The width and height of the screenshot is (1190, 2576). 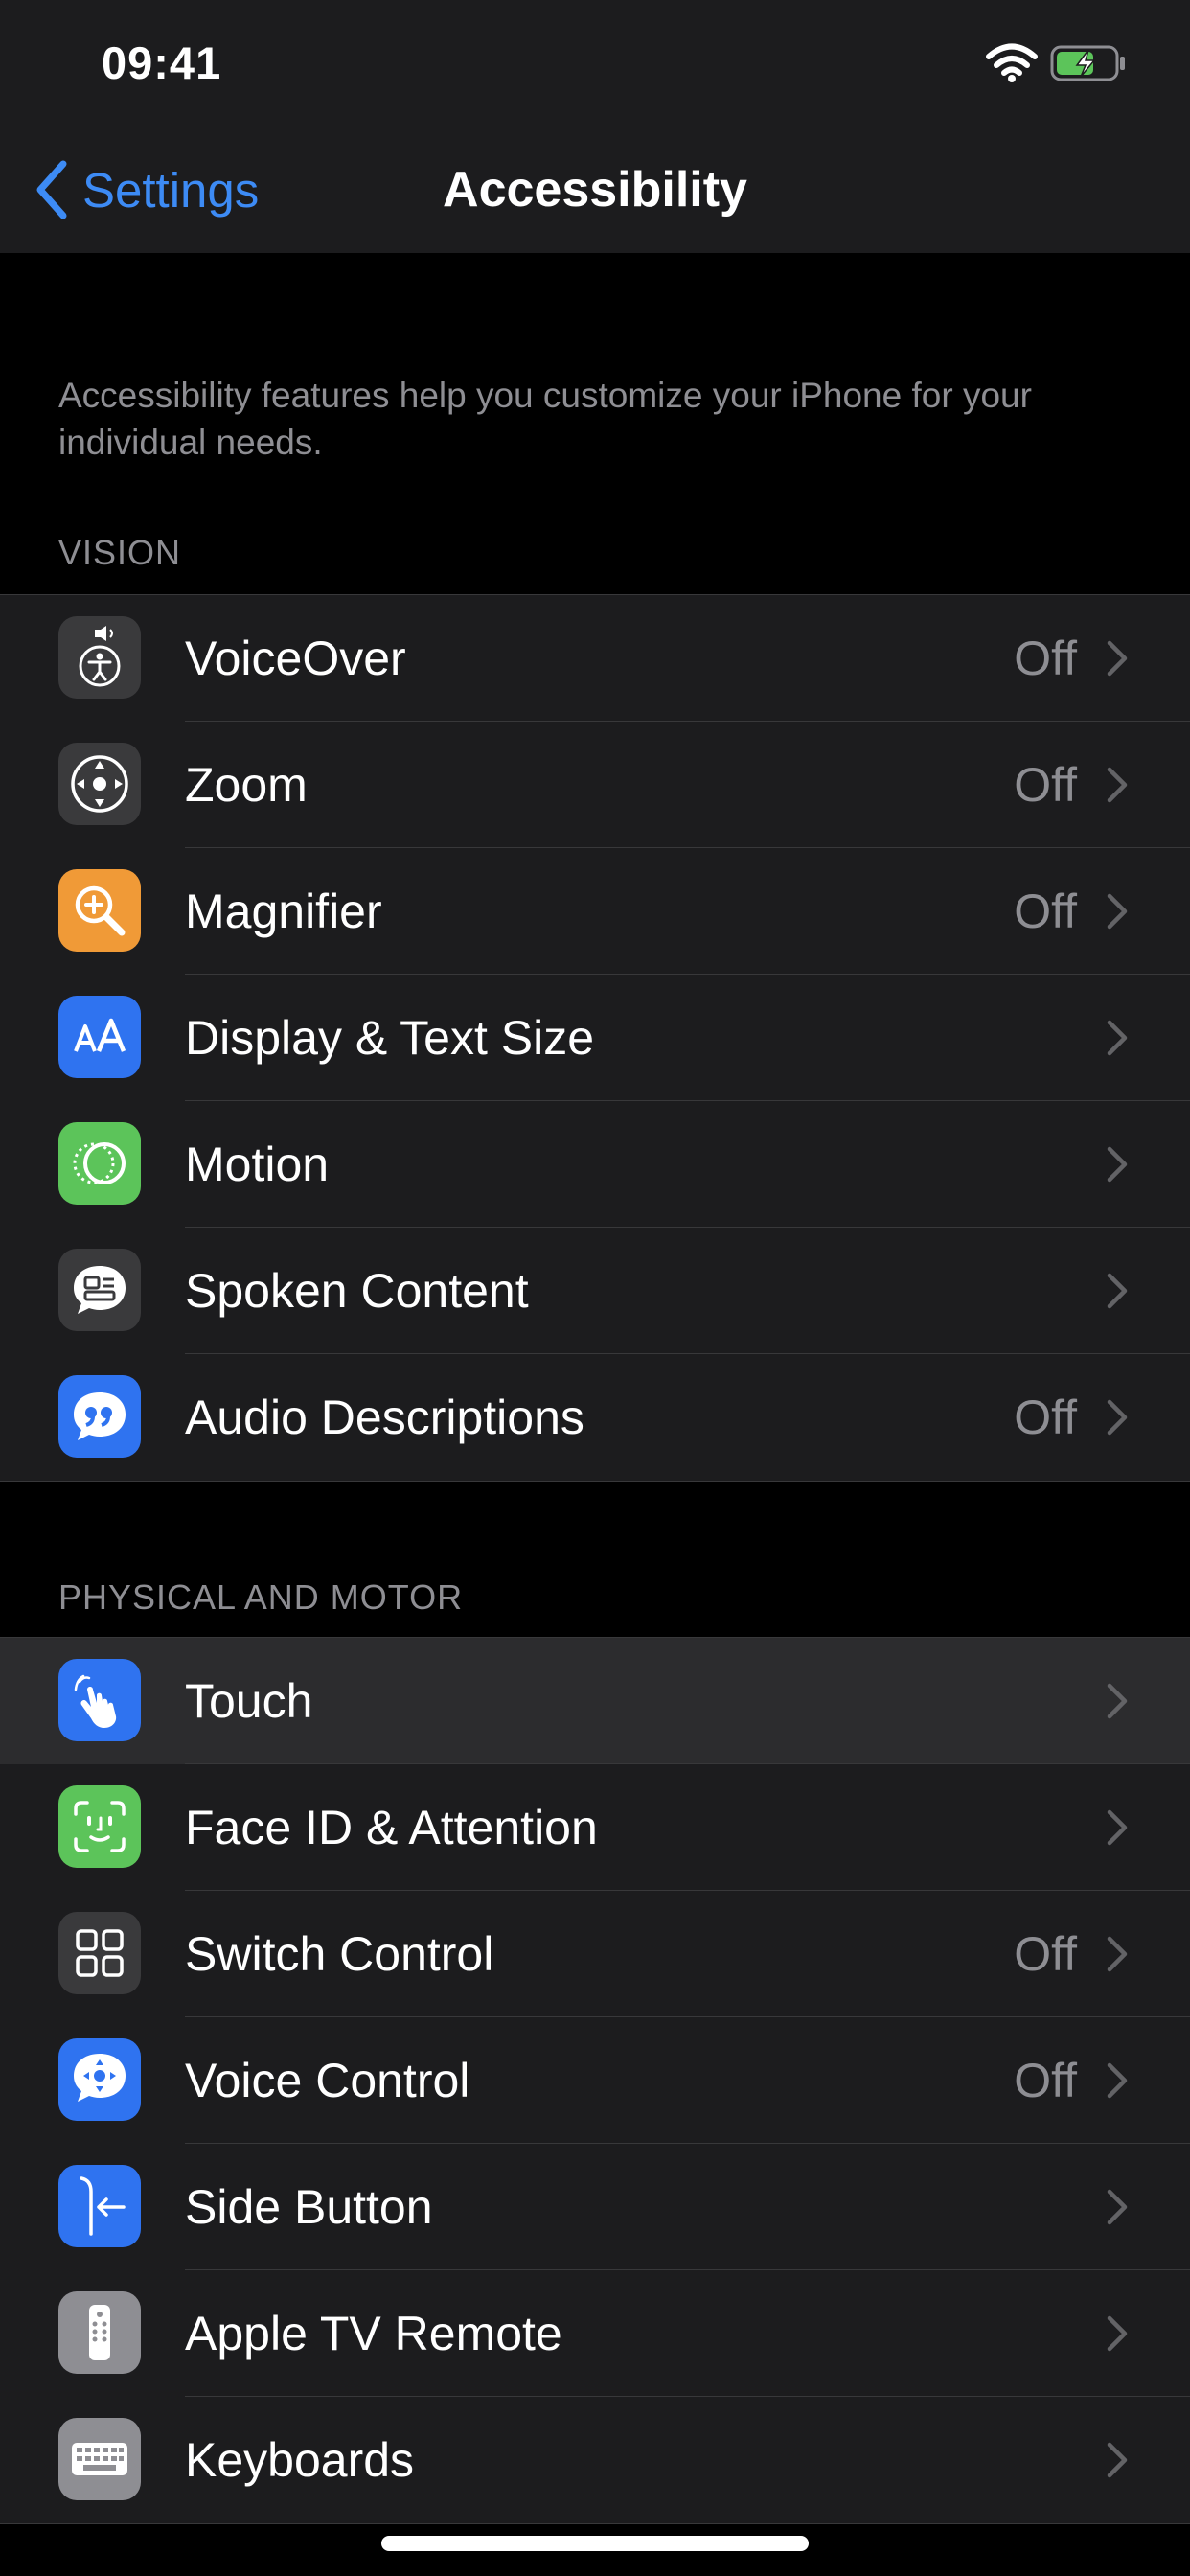 I want to click on navigation-bar: Settings Accessibility, so click(x=595, y=189).